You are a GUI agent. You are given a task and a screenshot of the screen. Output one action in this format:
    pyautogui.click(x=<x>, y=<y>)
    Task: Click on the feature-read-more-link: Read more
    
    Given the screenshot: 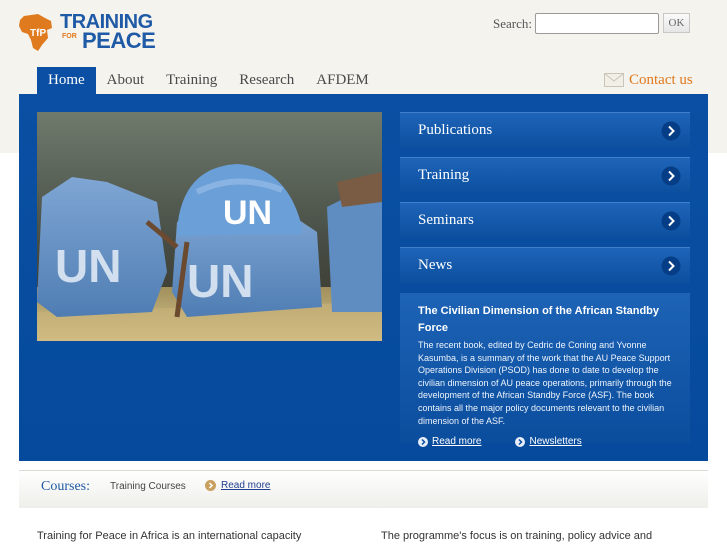 What is the action you would take?
    pyautogui.click(x=449, y=441)
    